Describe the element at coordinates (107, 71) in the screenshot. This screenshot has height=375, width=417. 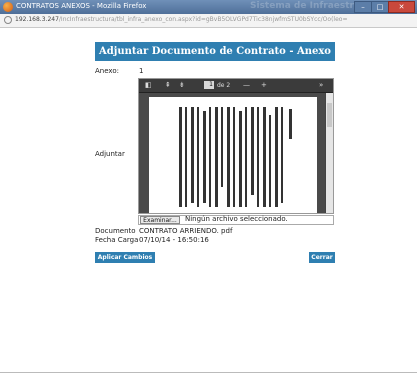
I see `anexo-label: Anexo:` at that location.